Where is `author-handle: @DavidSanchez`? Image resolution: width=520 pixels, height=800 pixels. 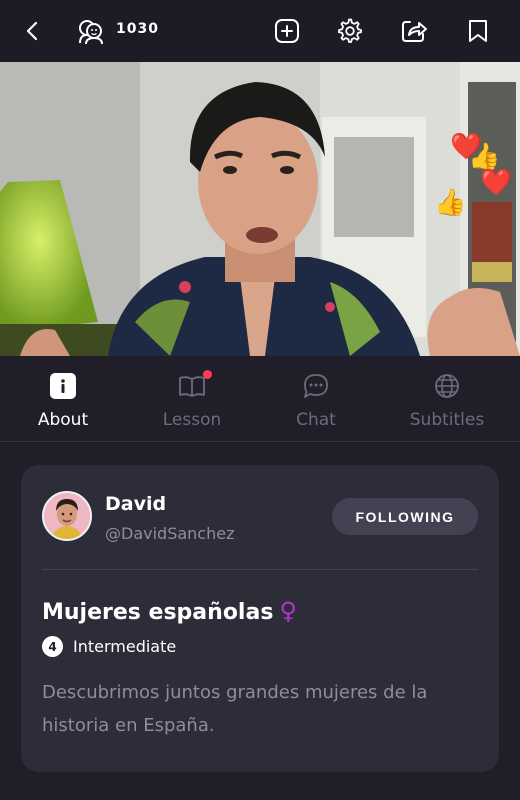
author-handle: @DavidSanchez is located at coordinates (170, 533).